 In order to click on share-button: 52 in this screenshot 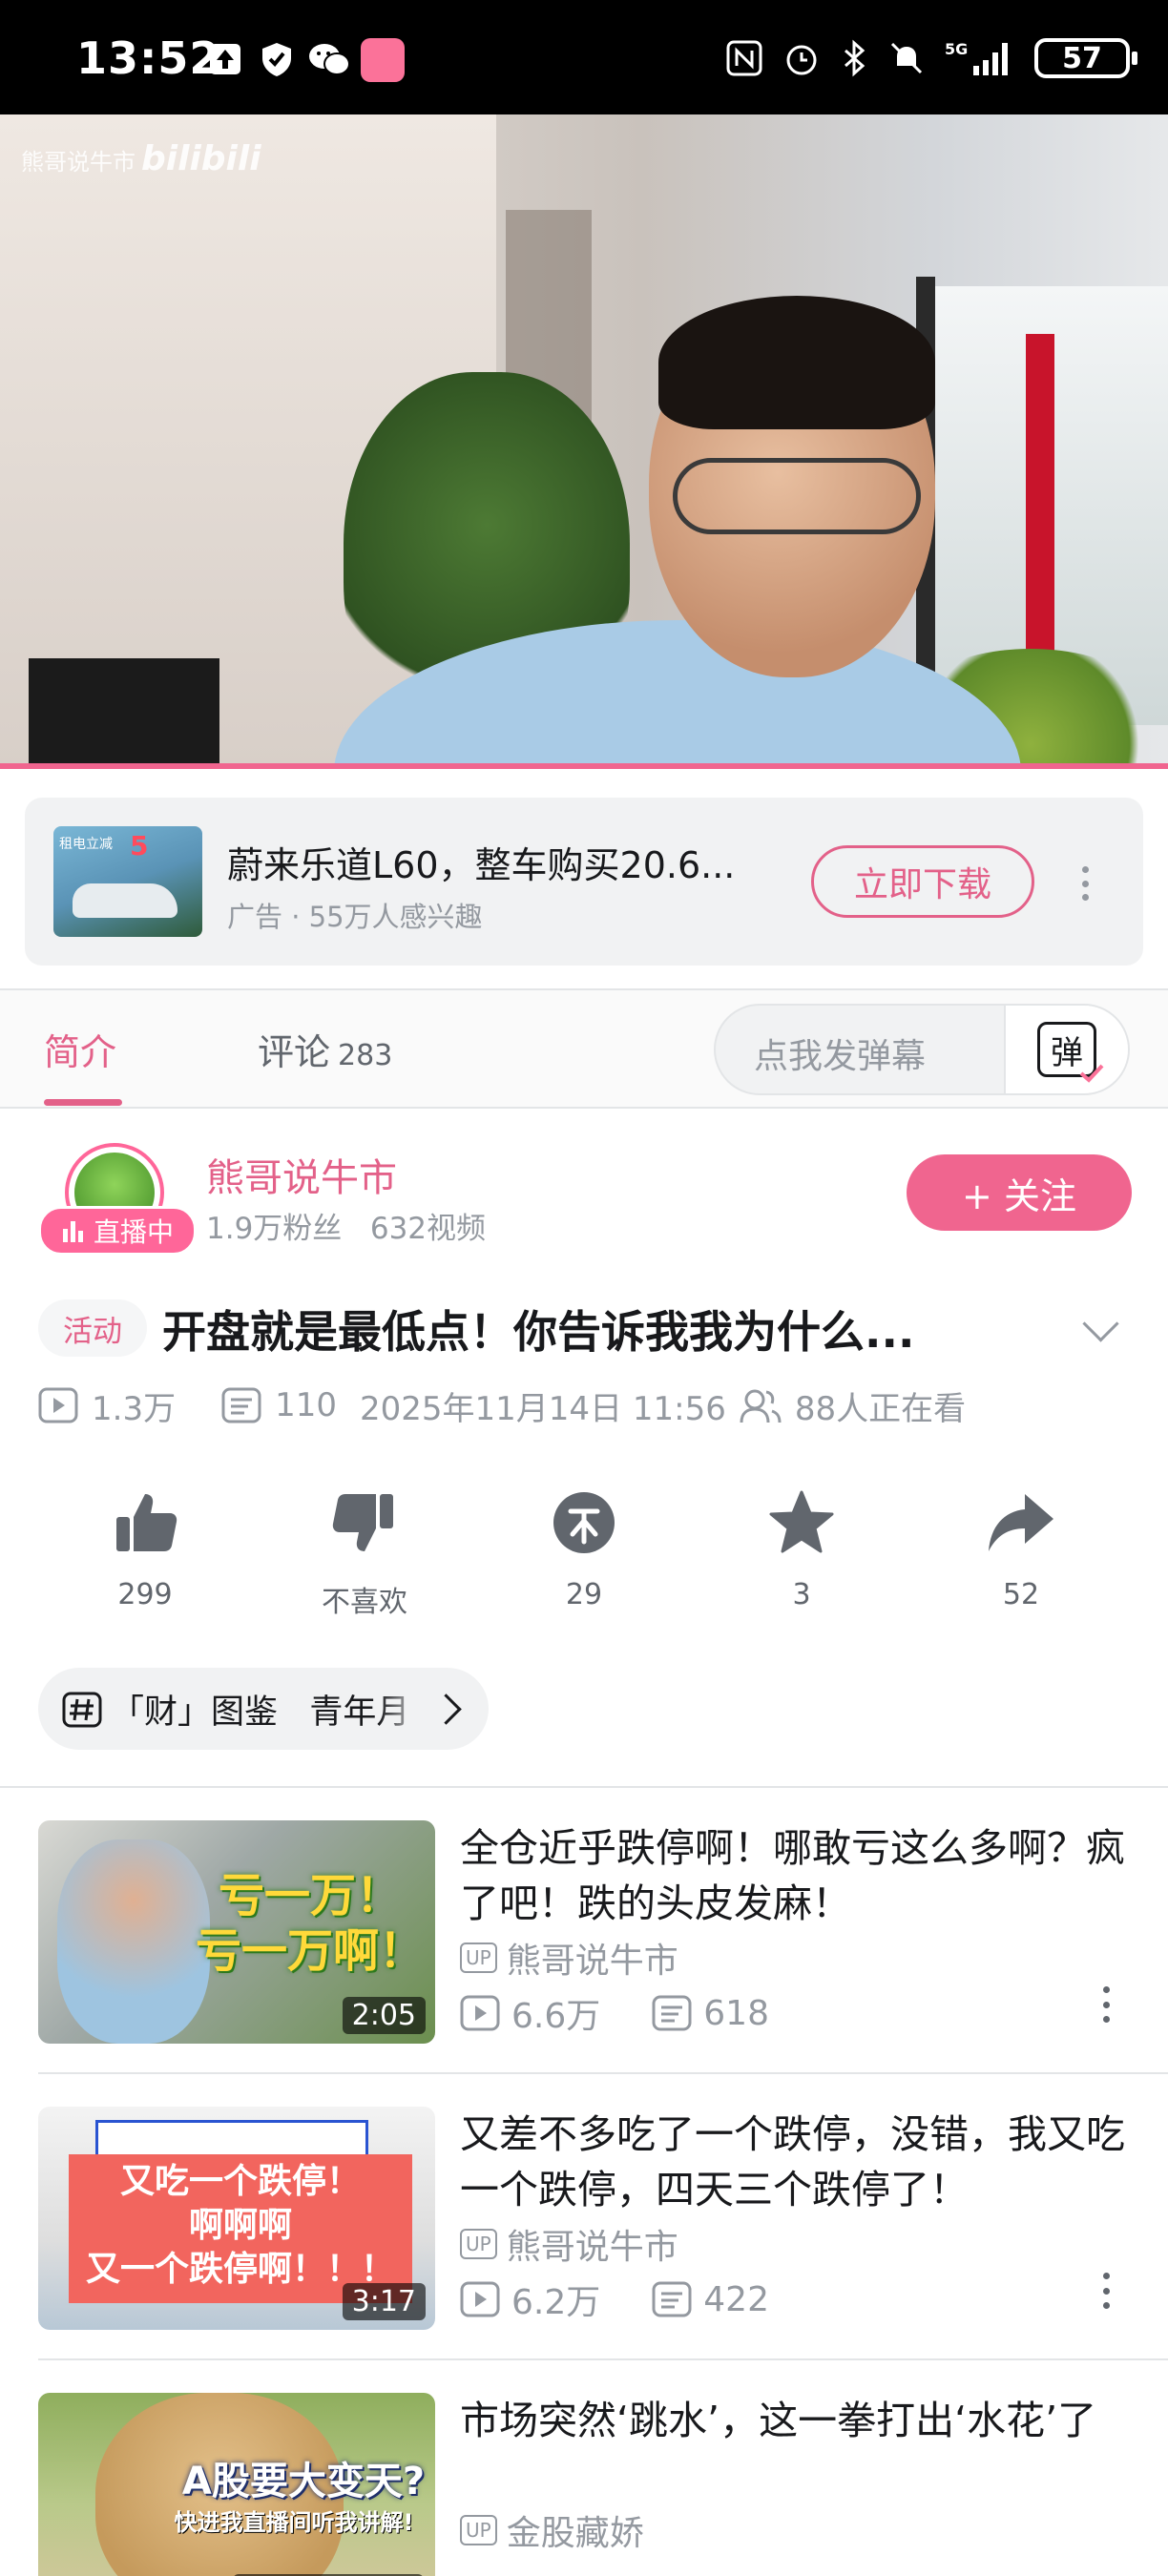, I will do `click(1021, 1549)`.